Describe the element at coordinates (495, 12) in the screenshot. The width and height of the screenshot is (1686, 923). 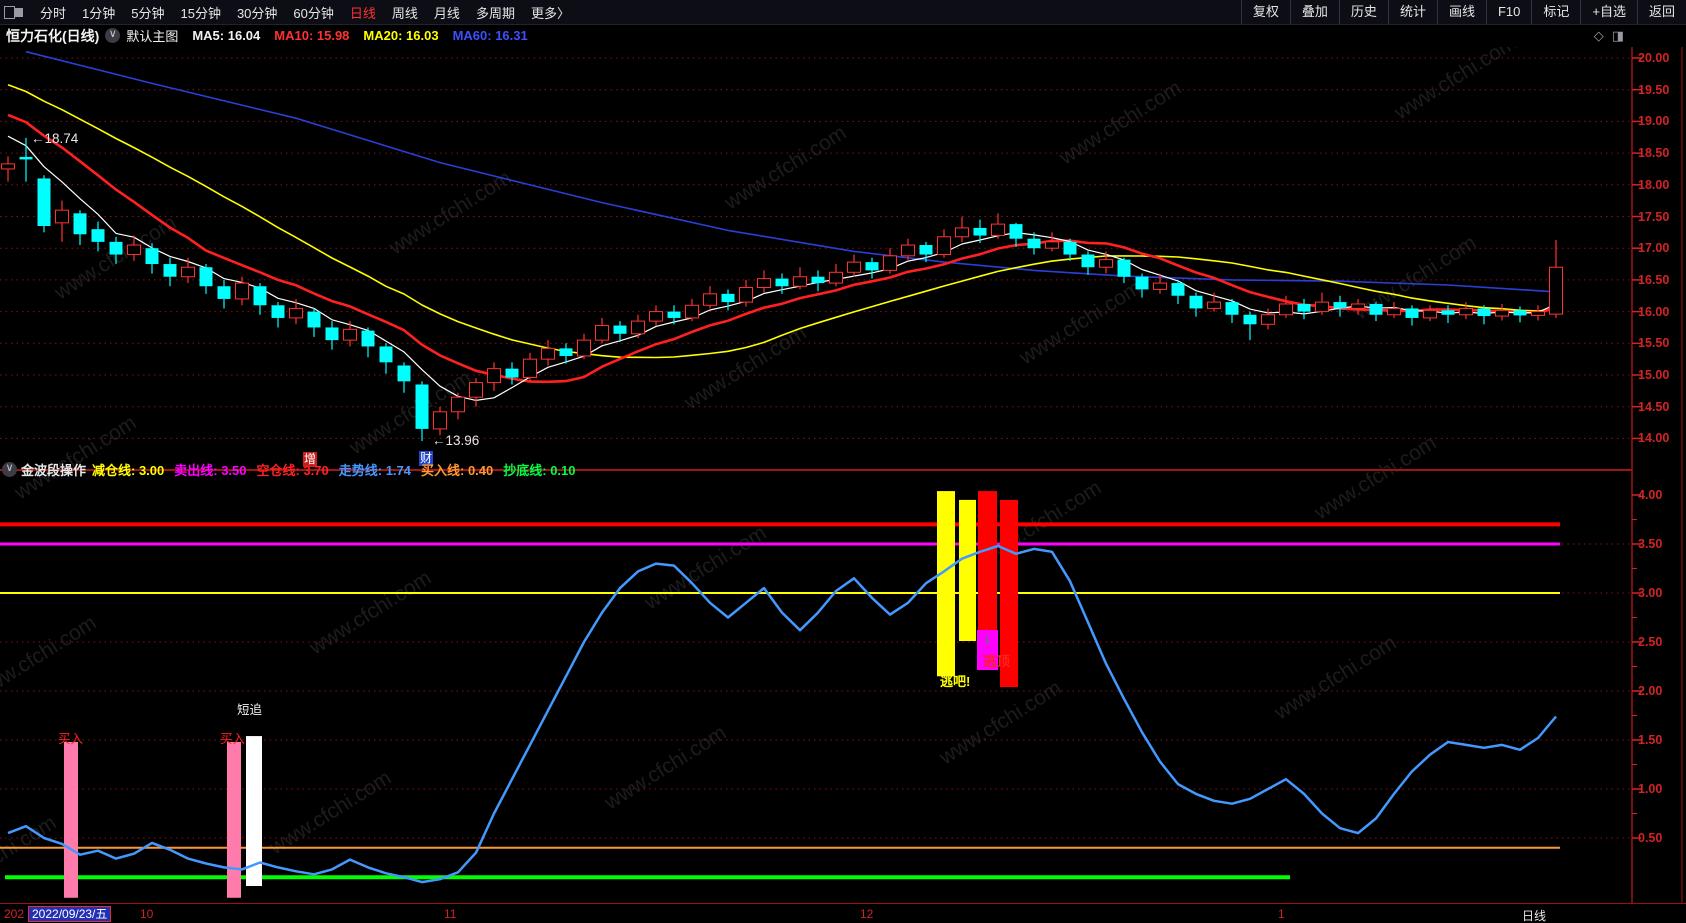
I see `period-menu-item: 多周期` at that location.